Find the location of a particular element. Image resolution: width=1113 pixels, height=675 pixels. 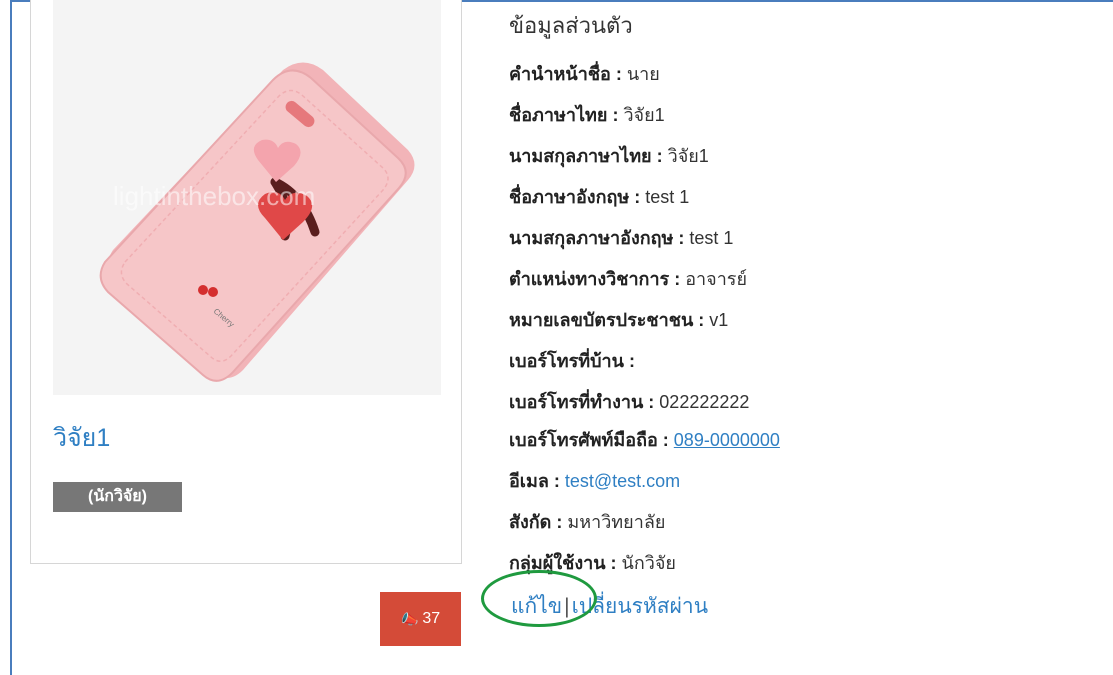

field-email: อีเมล : test@test.com is located at coordinates (595, 481).